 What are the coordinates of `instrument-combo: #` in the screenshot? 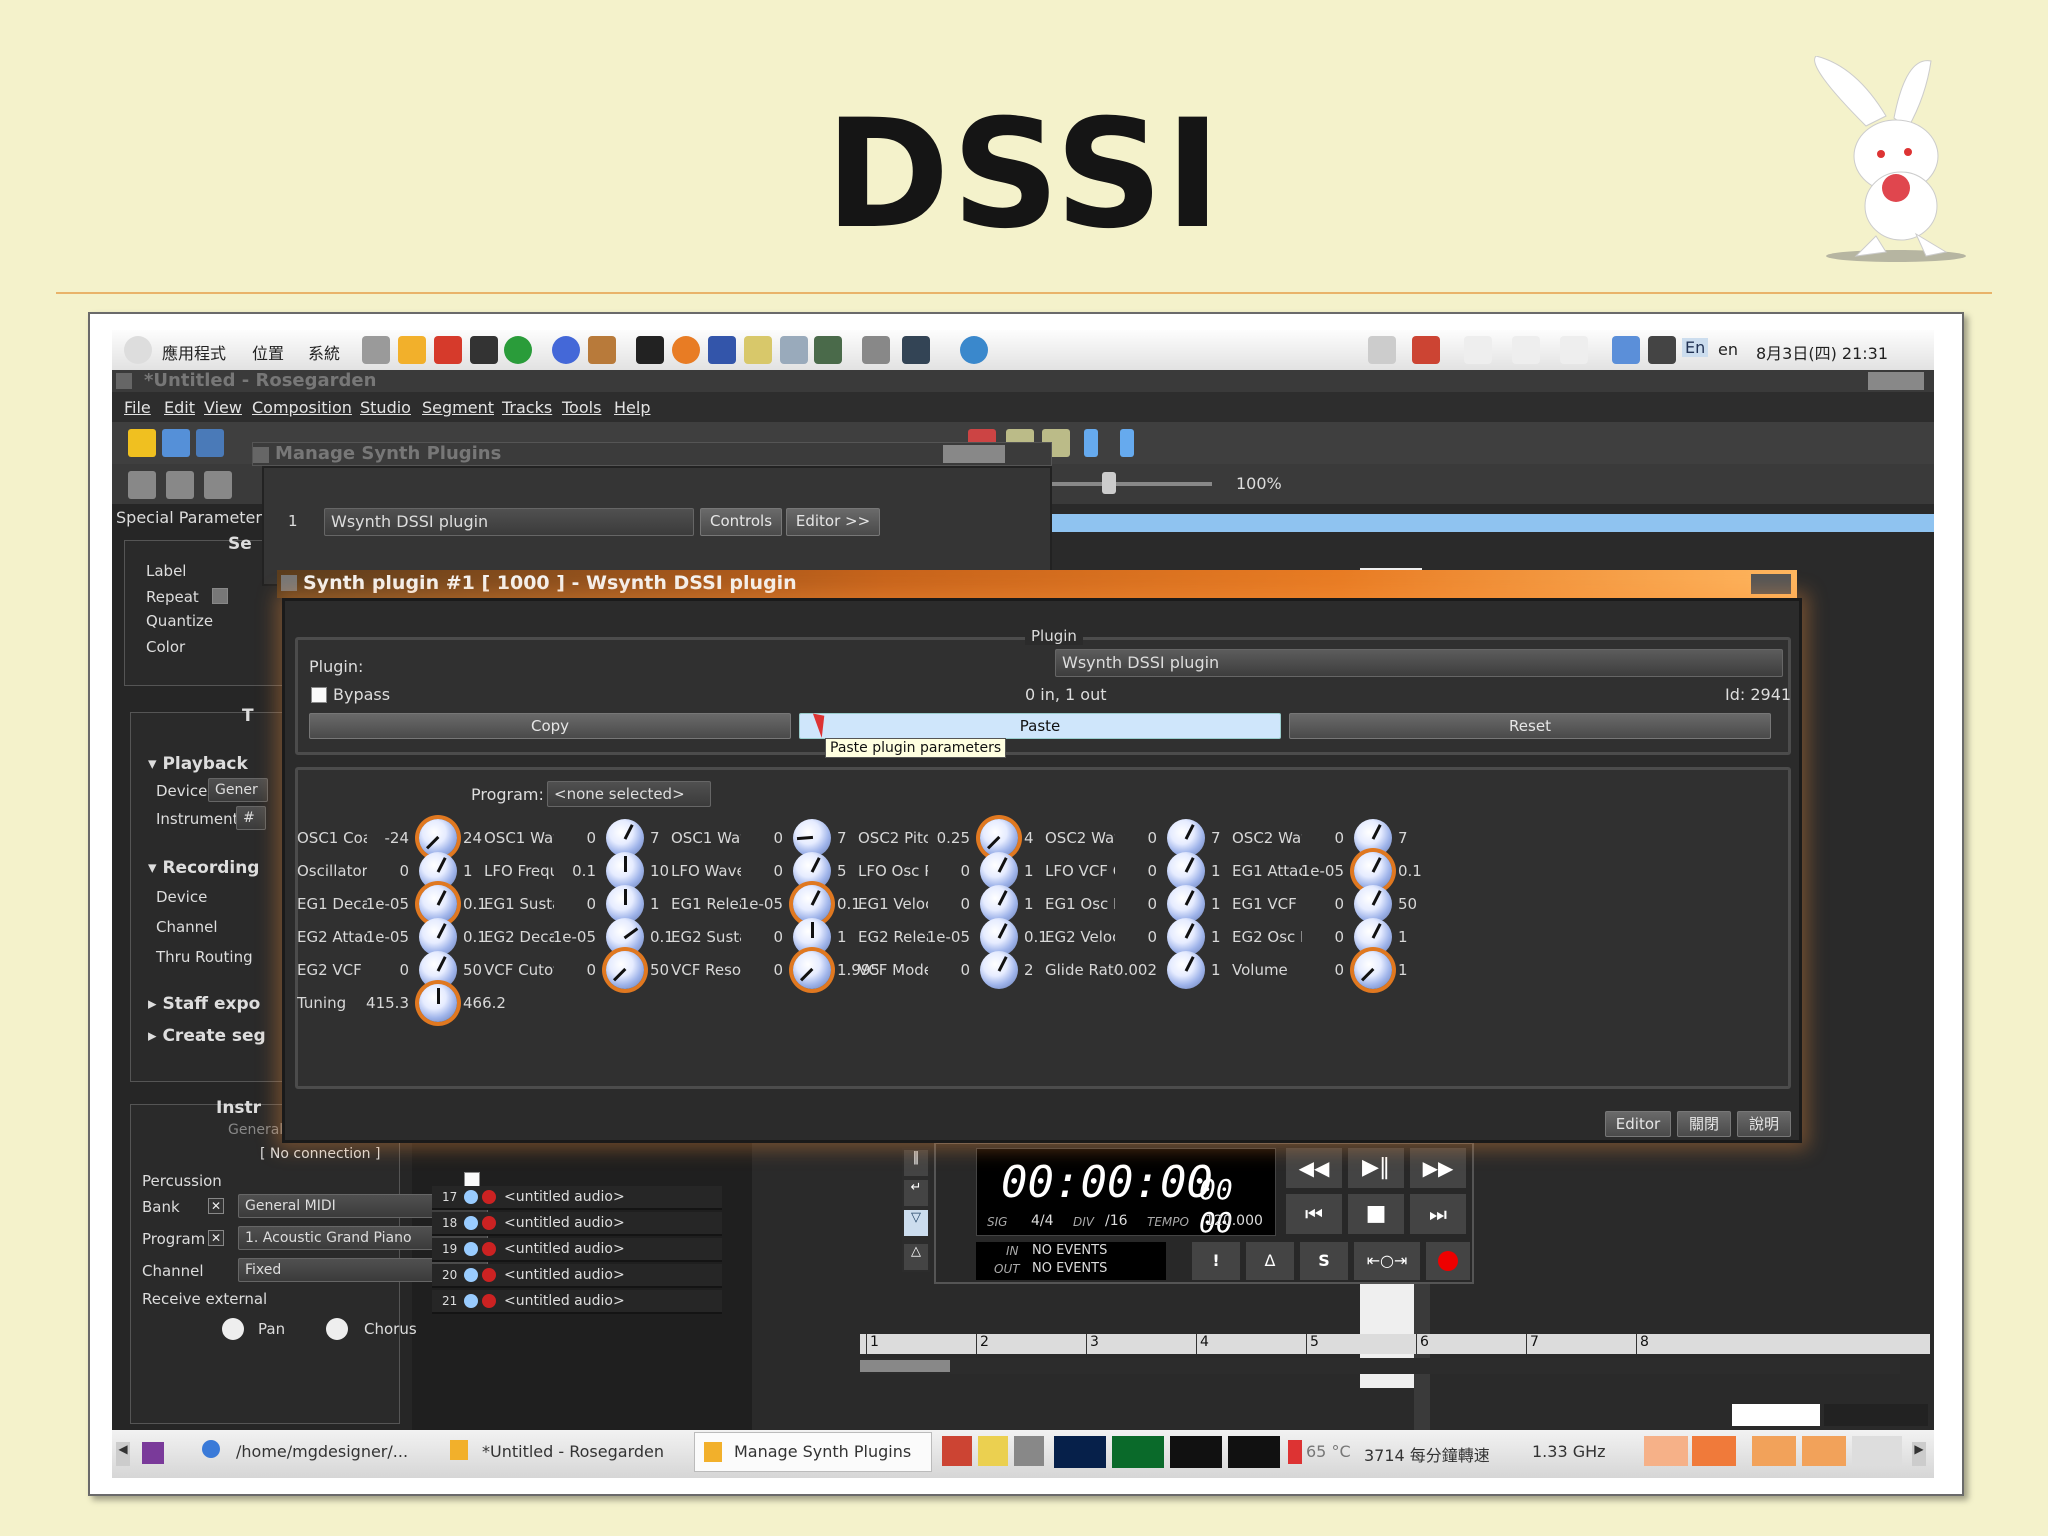 It's located at (251, 818).